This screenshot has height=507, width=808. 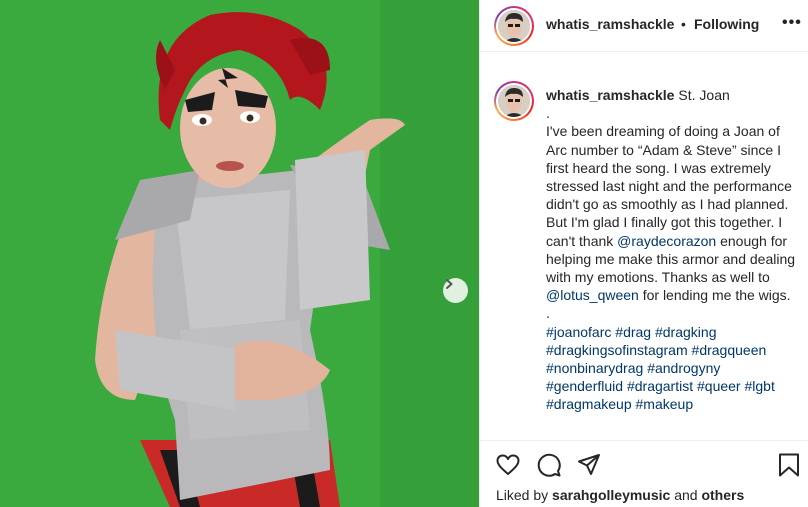 I want to click on hashtag-link: #dragkingsofinstagram, so click(x=617, y=350).